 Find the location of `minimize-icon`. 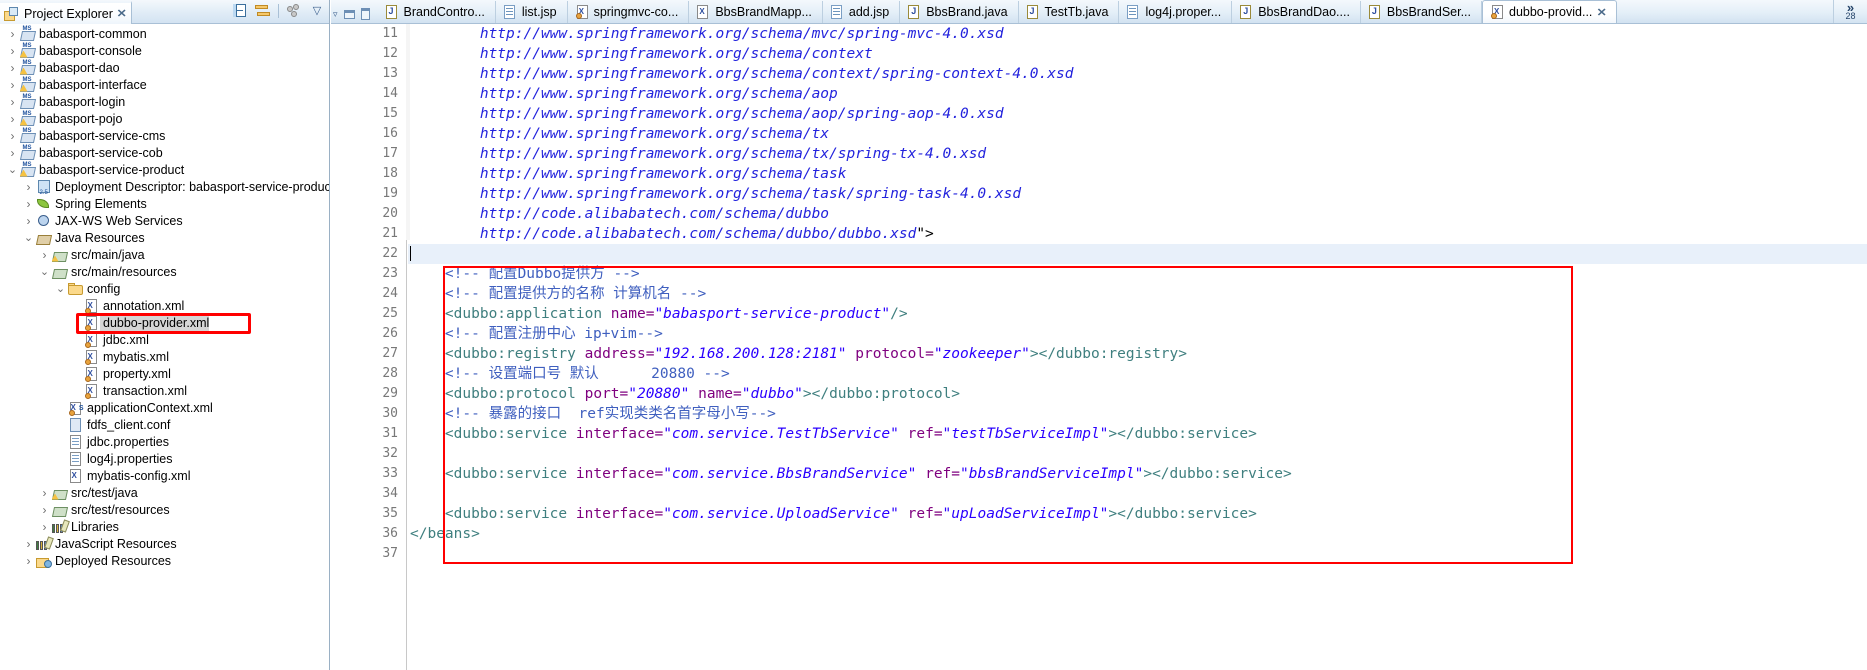

minimize-icon is located at coordinates (349, 14).